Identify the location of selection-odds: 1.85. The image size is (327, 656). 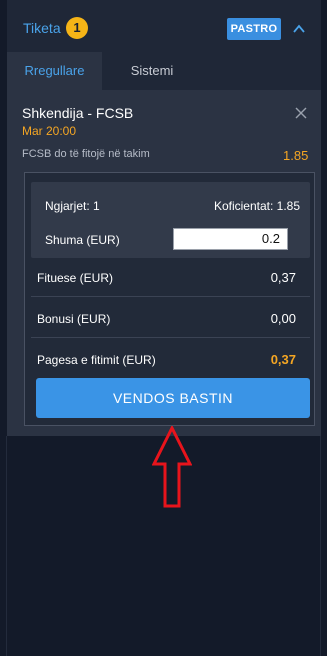
(296, 155).